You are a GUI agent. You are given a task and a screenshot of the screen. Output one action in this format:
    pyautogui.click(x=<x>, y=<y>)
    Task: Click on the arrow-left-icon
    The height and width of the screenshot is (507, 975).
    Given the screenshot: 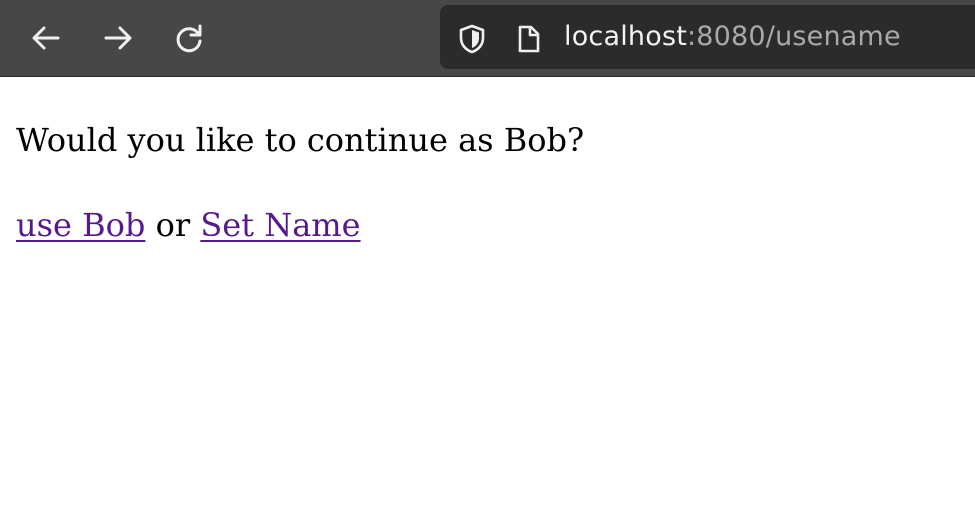 What is the action you would take?
    pyautogui.click(x=46, y=38)
    